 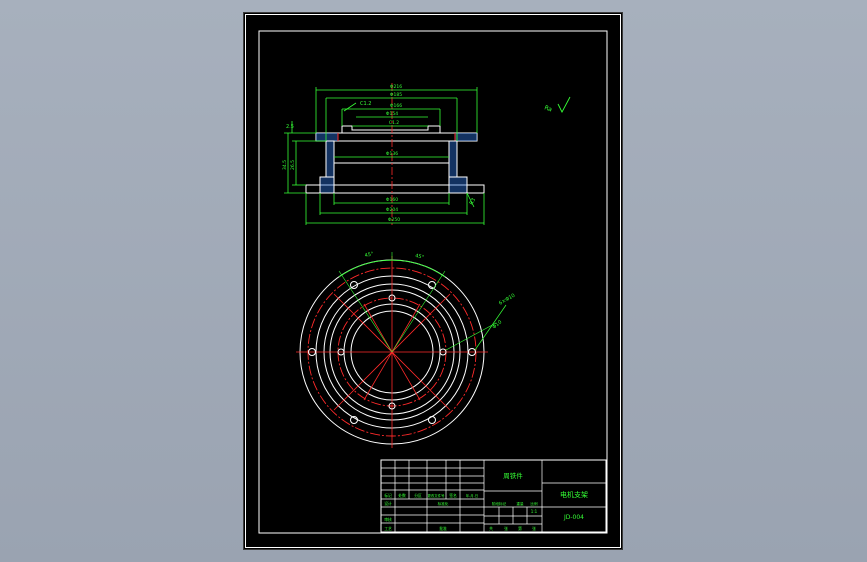 I want to click on dim-bottom-2: Φ204, so click(x=392, y=210).